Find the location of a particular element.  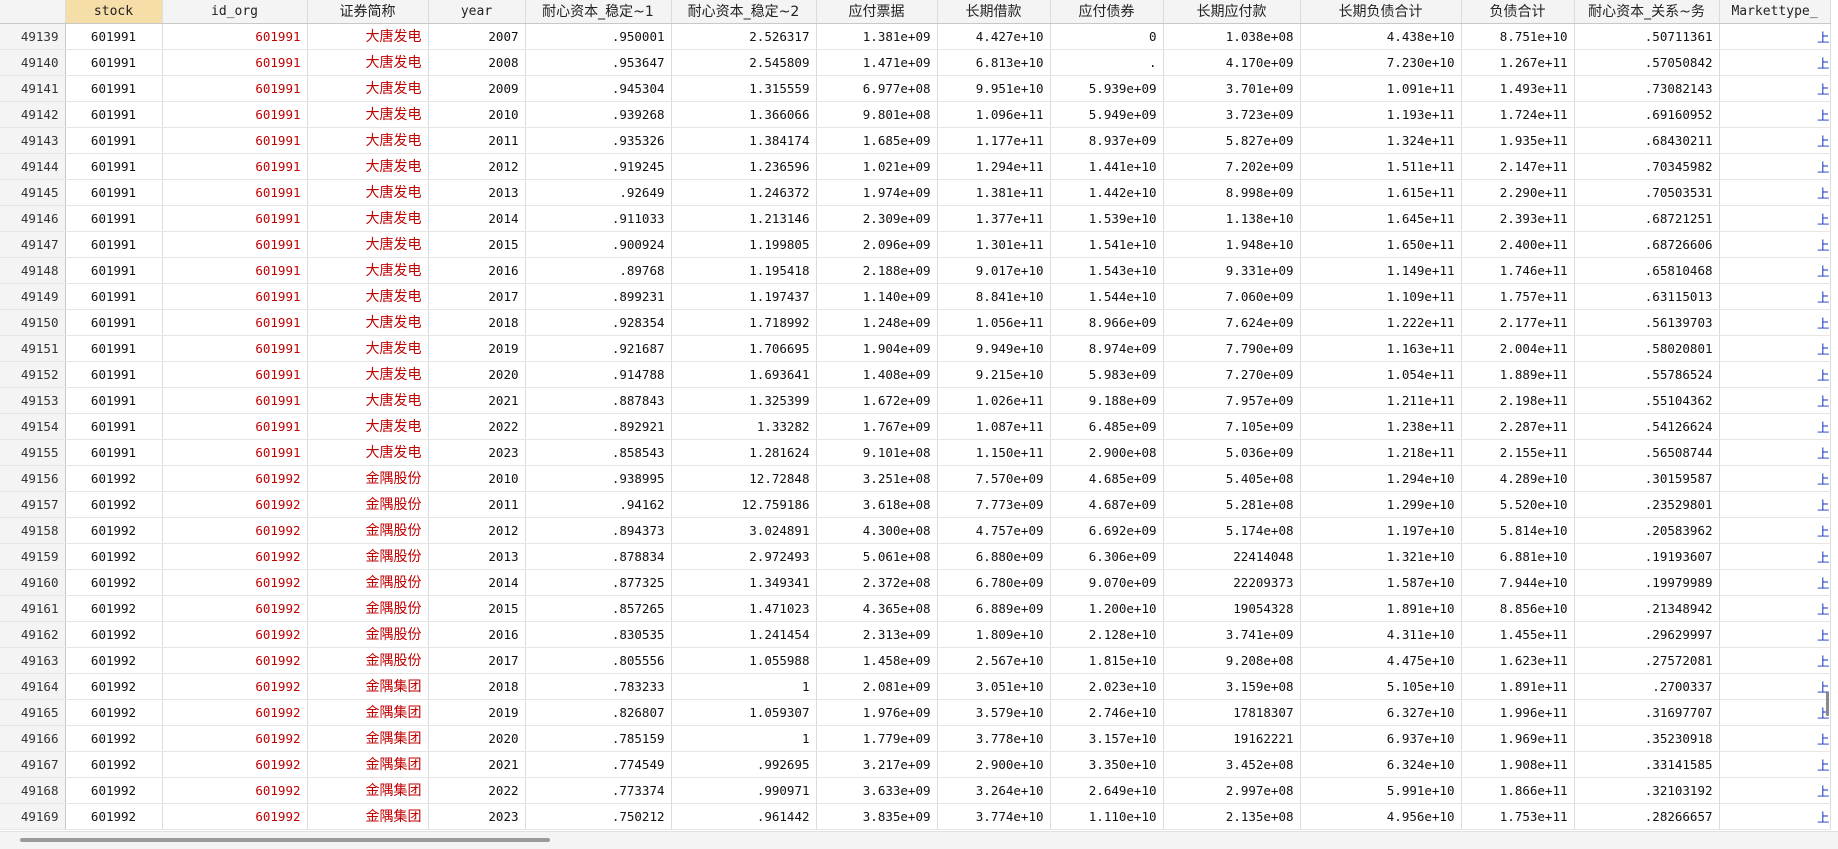

column-header-bonds-payable: 应付债券 is located at coordinates (1107, 12).